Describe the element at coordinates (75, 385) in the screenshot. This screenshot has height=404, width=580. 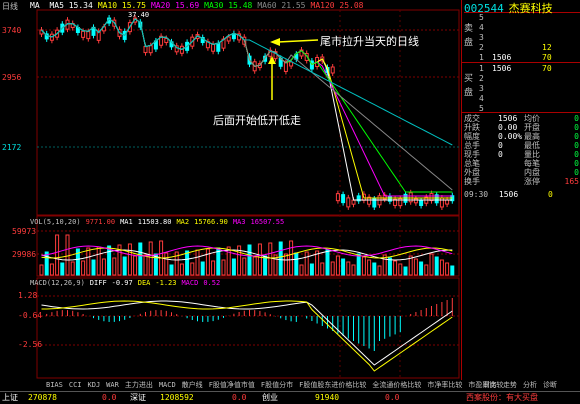
I see `indicator-tab: CCI` at that location.